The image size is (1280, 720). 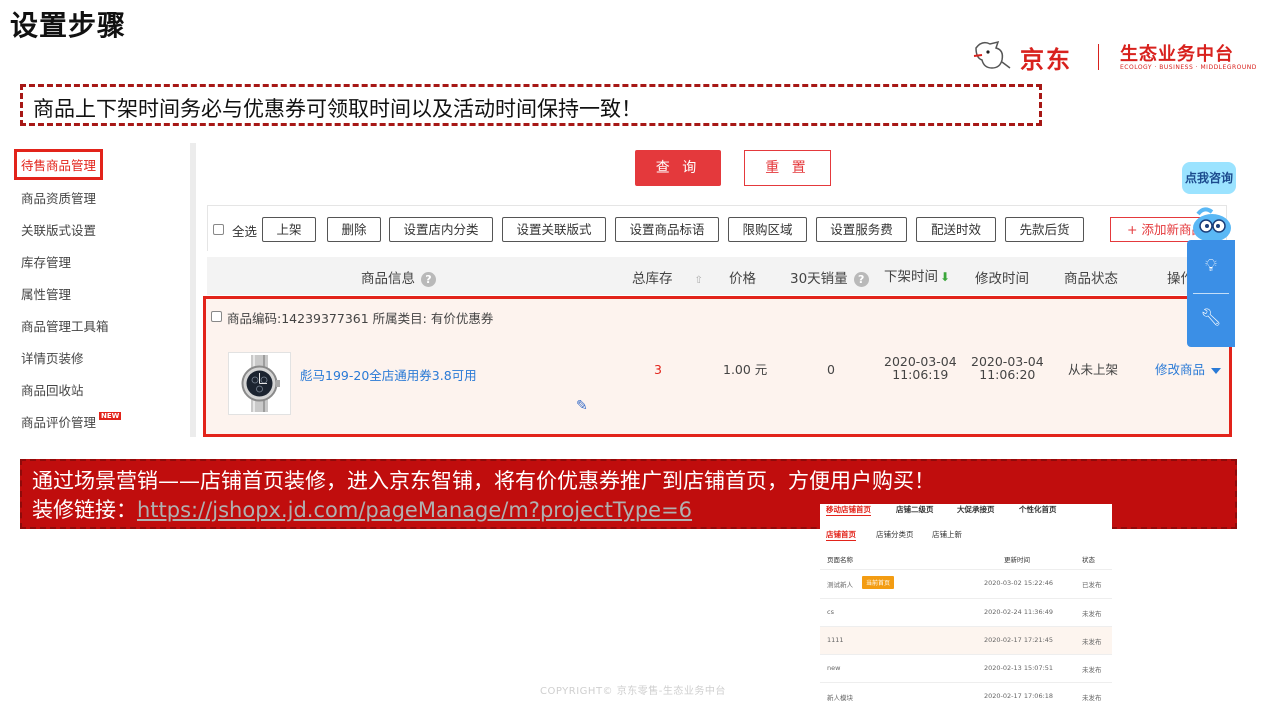 What do you see at coordinates (1188, 369) in the screenshot?
I see `edit-product-link: 修改商品` at bounding box center [1188, 369].